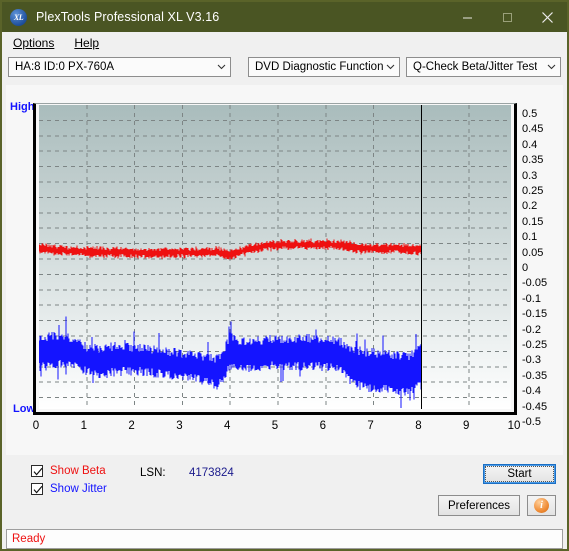 The height and width of the screenshot is (551, 569). What do you see at coordinates (533, 160) in the screenshot?
I see `y-axis-tick-label: 0.35` at bounding box center [533, 160].